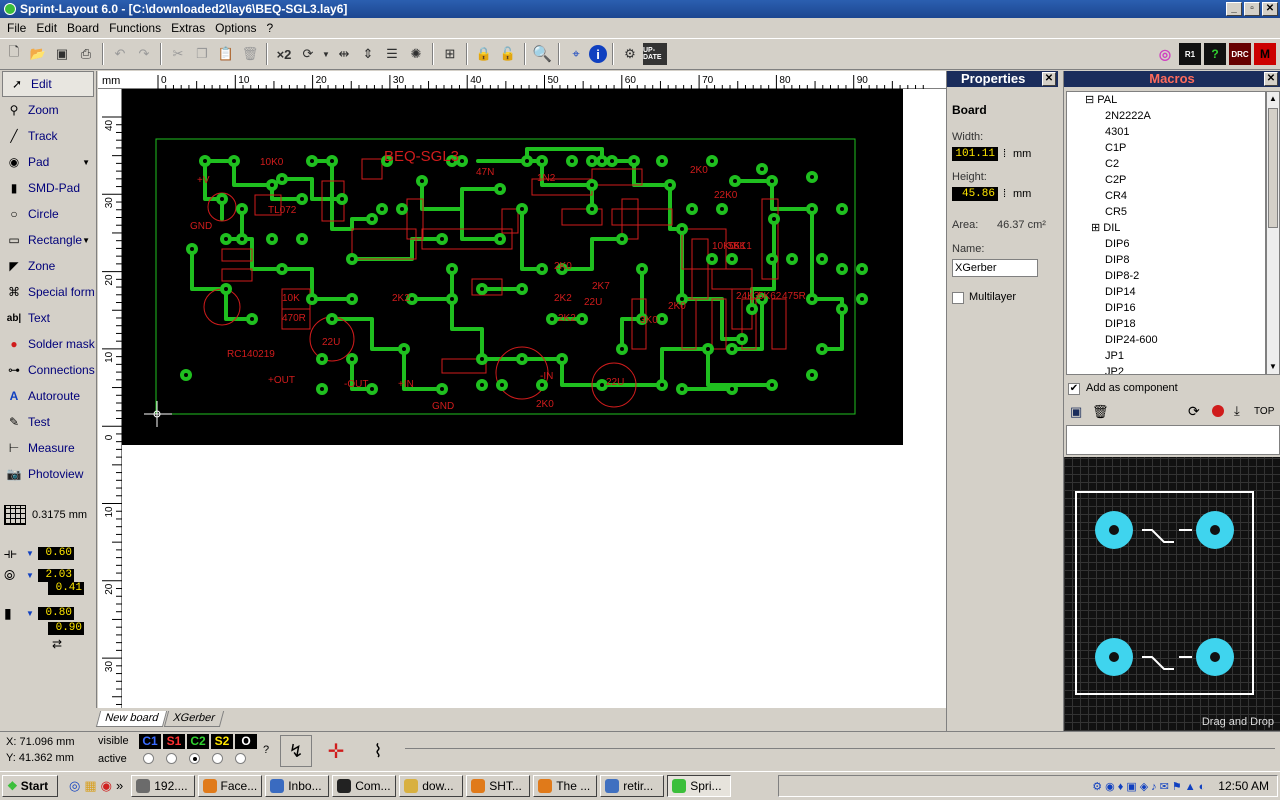 The height and width of the screenshot is (800, 1280). I want to click on restore-button: ▫, so click(1252, 9).